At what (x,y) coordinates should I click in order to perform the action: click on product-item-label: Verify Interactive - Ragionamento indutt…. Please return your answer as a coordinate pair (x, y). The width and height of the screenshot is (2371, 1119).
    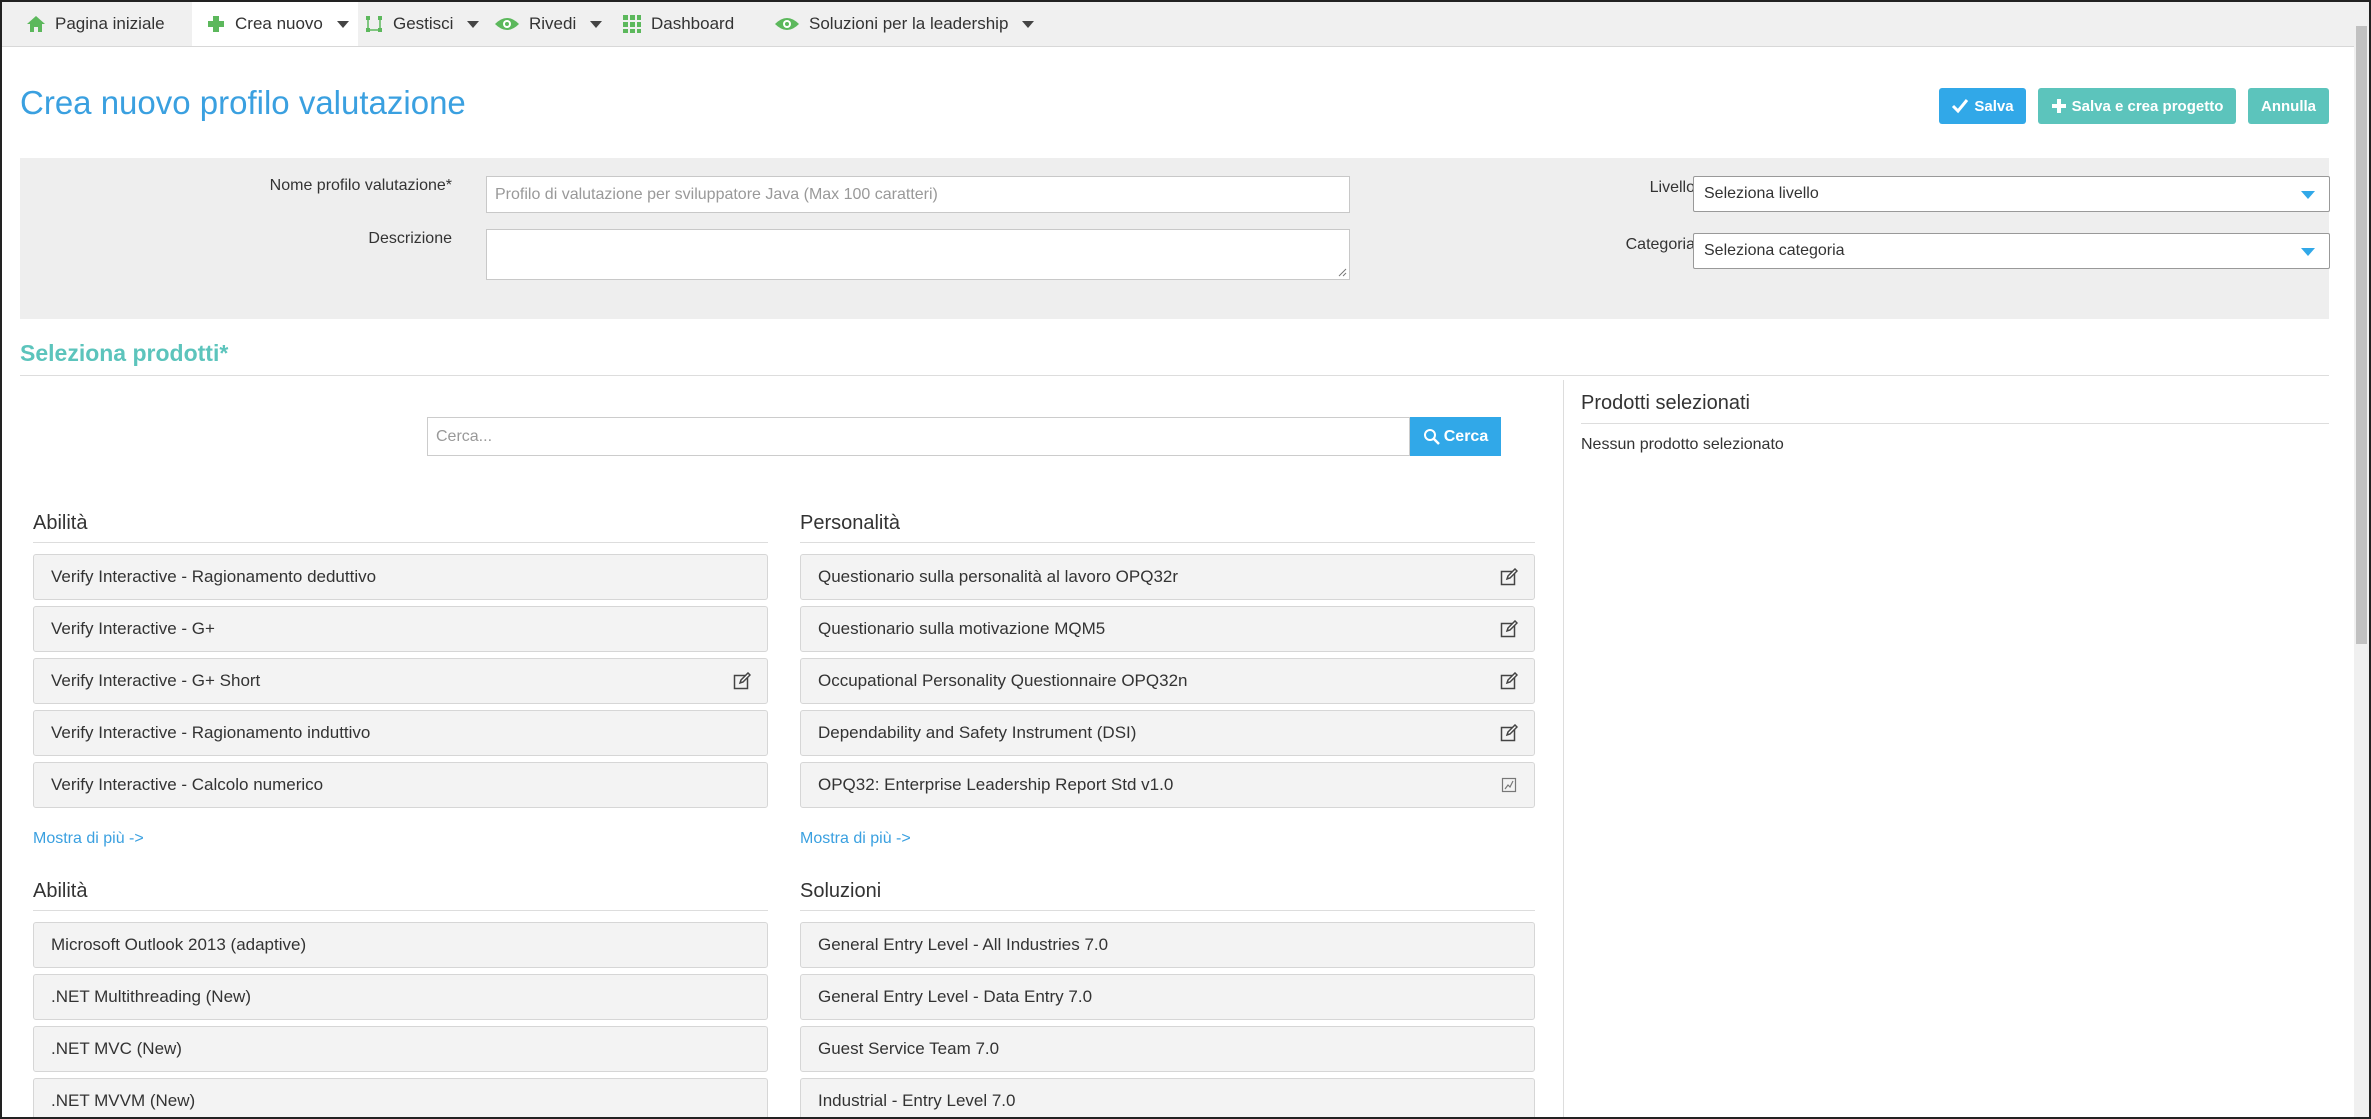
    Looking at the image, I should click on (211, 732).